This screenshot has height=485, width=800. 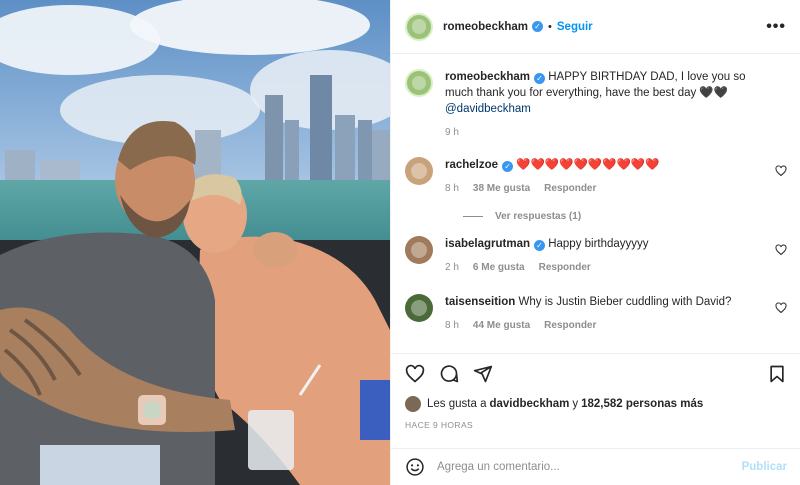 I want to click on comment-likes: 44 Me gusta, so click(x=501, y=326).